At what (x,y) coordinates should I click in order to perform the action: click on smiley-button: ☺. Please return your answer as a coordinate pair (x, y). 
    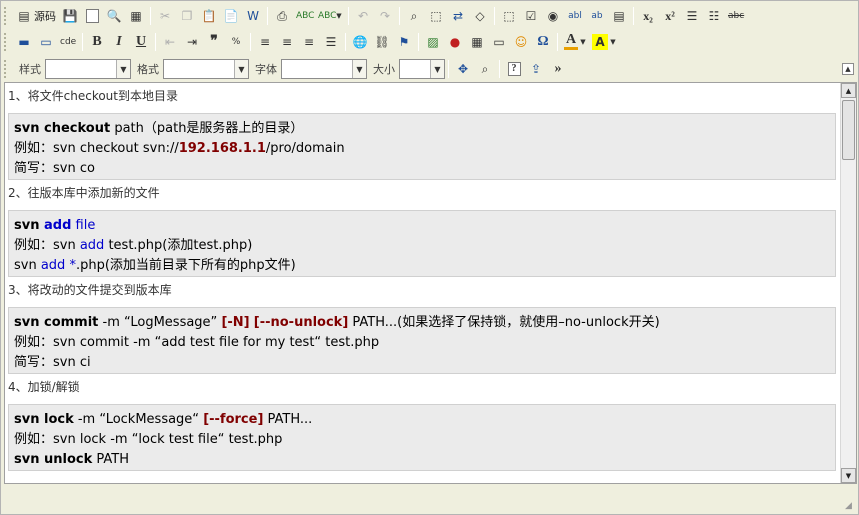
    Looking at the image, I should click on (521, 42).